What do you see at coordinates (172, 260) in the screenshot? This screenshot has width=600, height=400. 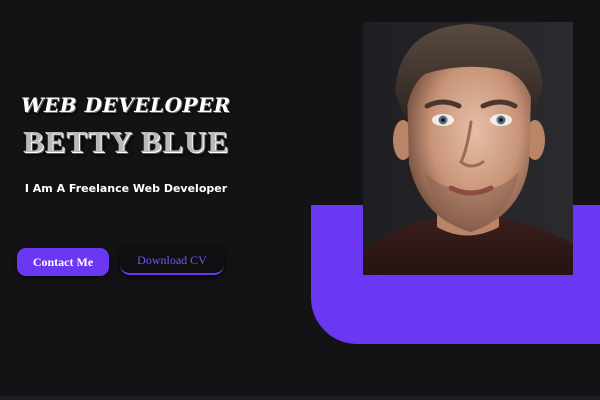 I see `download-cv-button: Download CV` at bounding box center [172, 260].